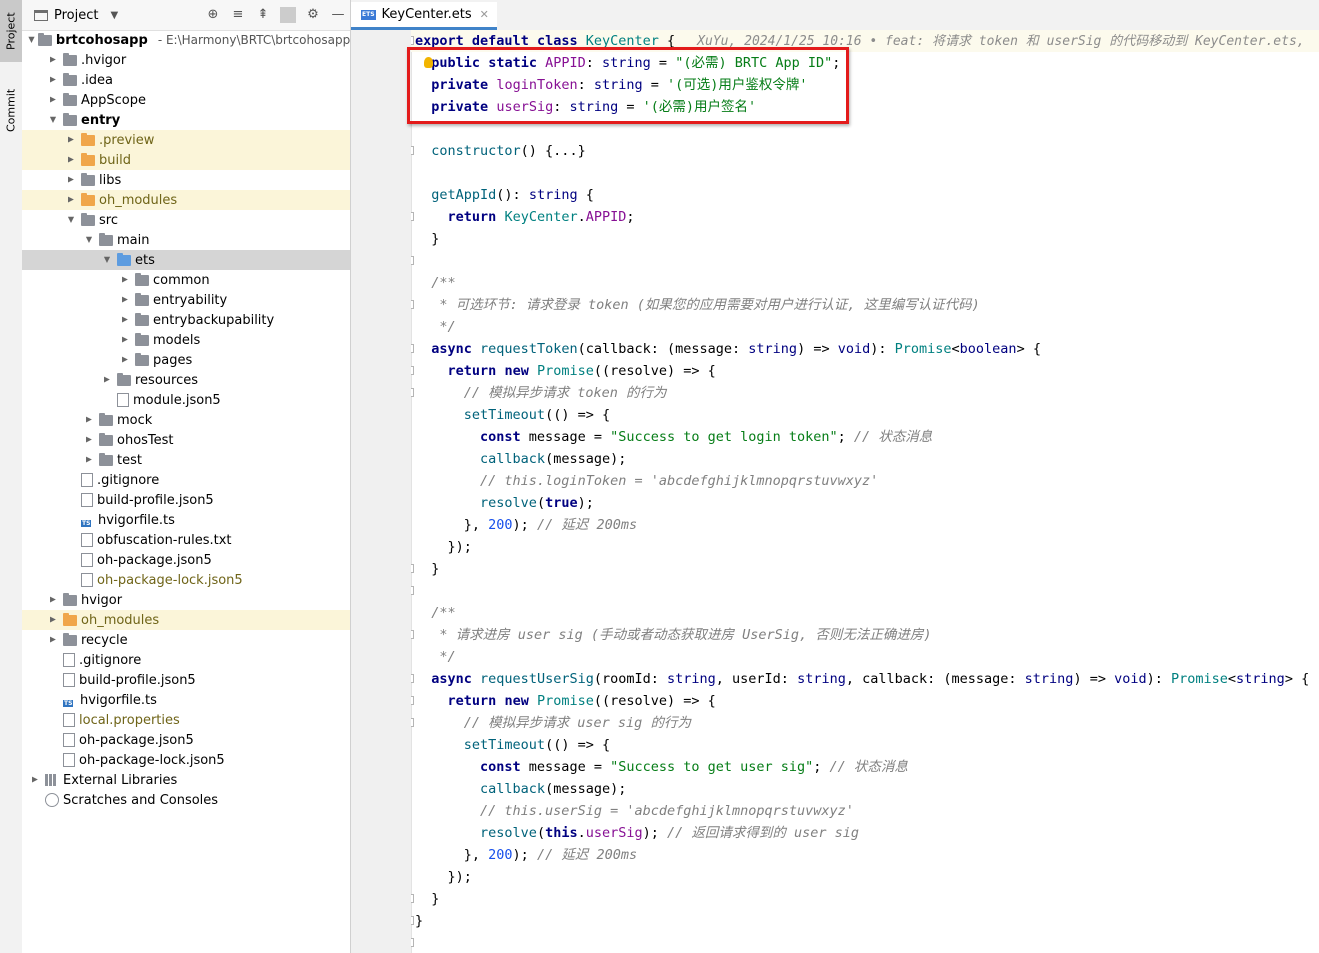 The image size is (1319, 953). What do you see at coordinates (865, 745) in the screenshot?
I see `code-line: 33 setTimeout(() => {` at bounding box center [865, 745].